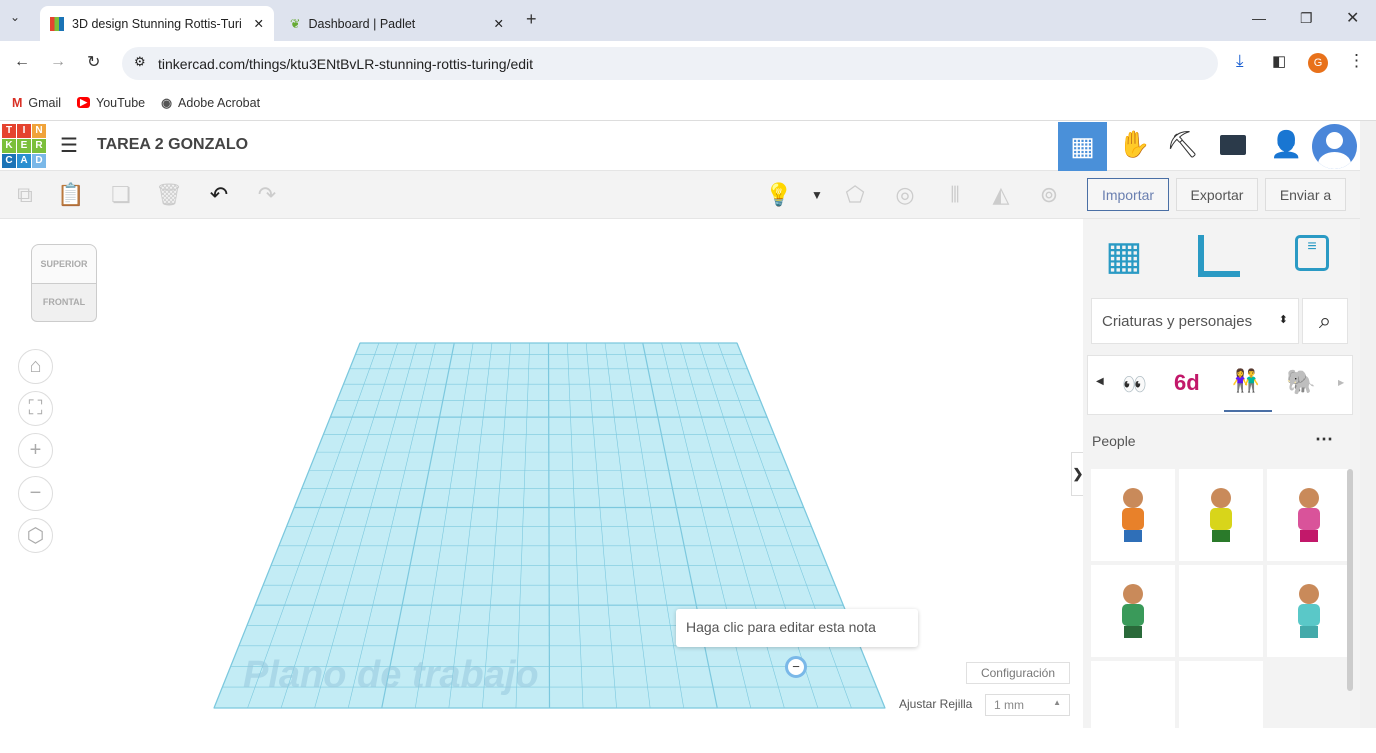  What do you see at coordinates (1240, 61) in the screenshot?
I see `download-icon: ⤓` at bounding box center [1240, 61].